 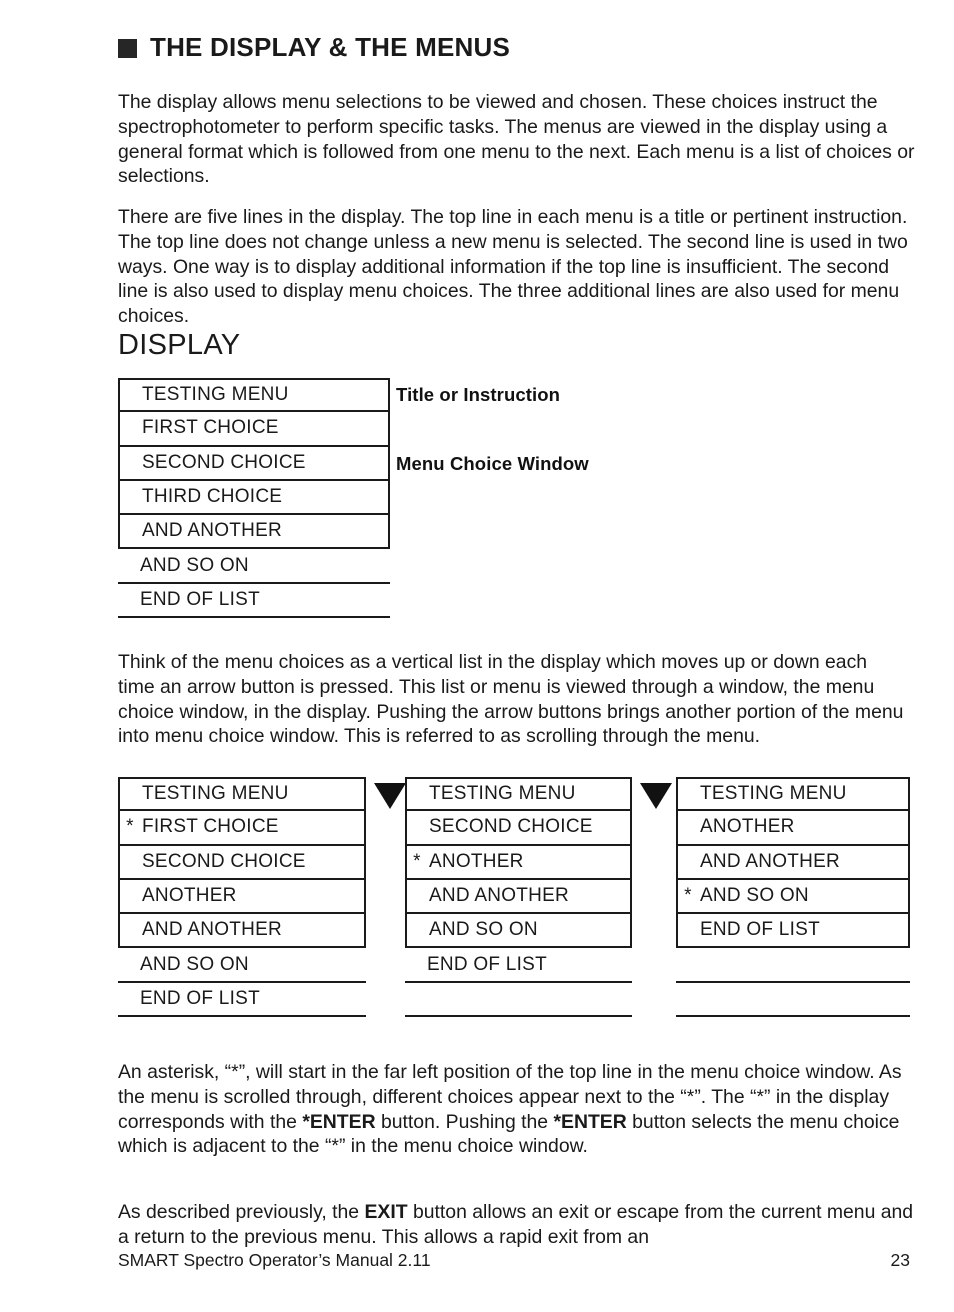 What do you see at coordinates (210, 827) in the screenshot?
I see `menu-row-label: FIRST CHOICE` at bounding box center [210, 827].